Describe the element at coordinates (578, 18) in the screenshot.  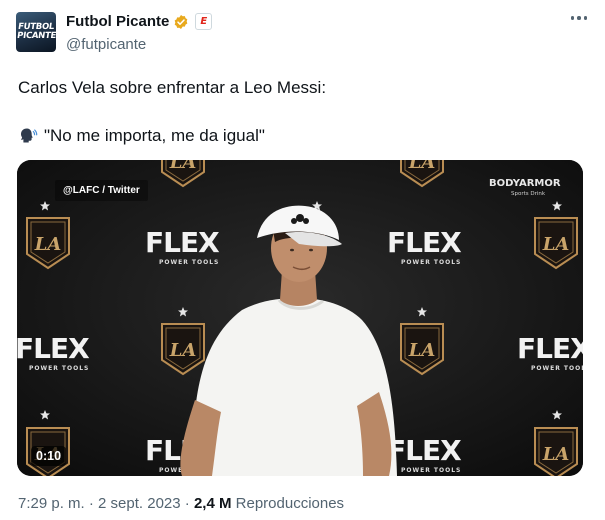
I see `more-options-icon` at that location.